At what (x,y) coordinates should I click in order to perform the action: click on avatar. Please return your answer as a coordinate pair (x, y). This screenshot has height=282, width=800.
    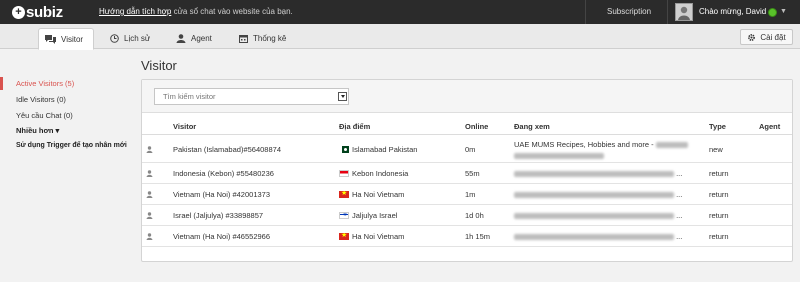
    Looking at the image, I should click on (684, 12).